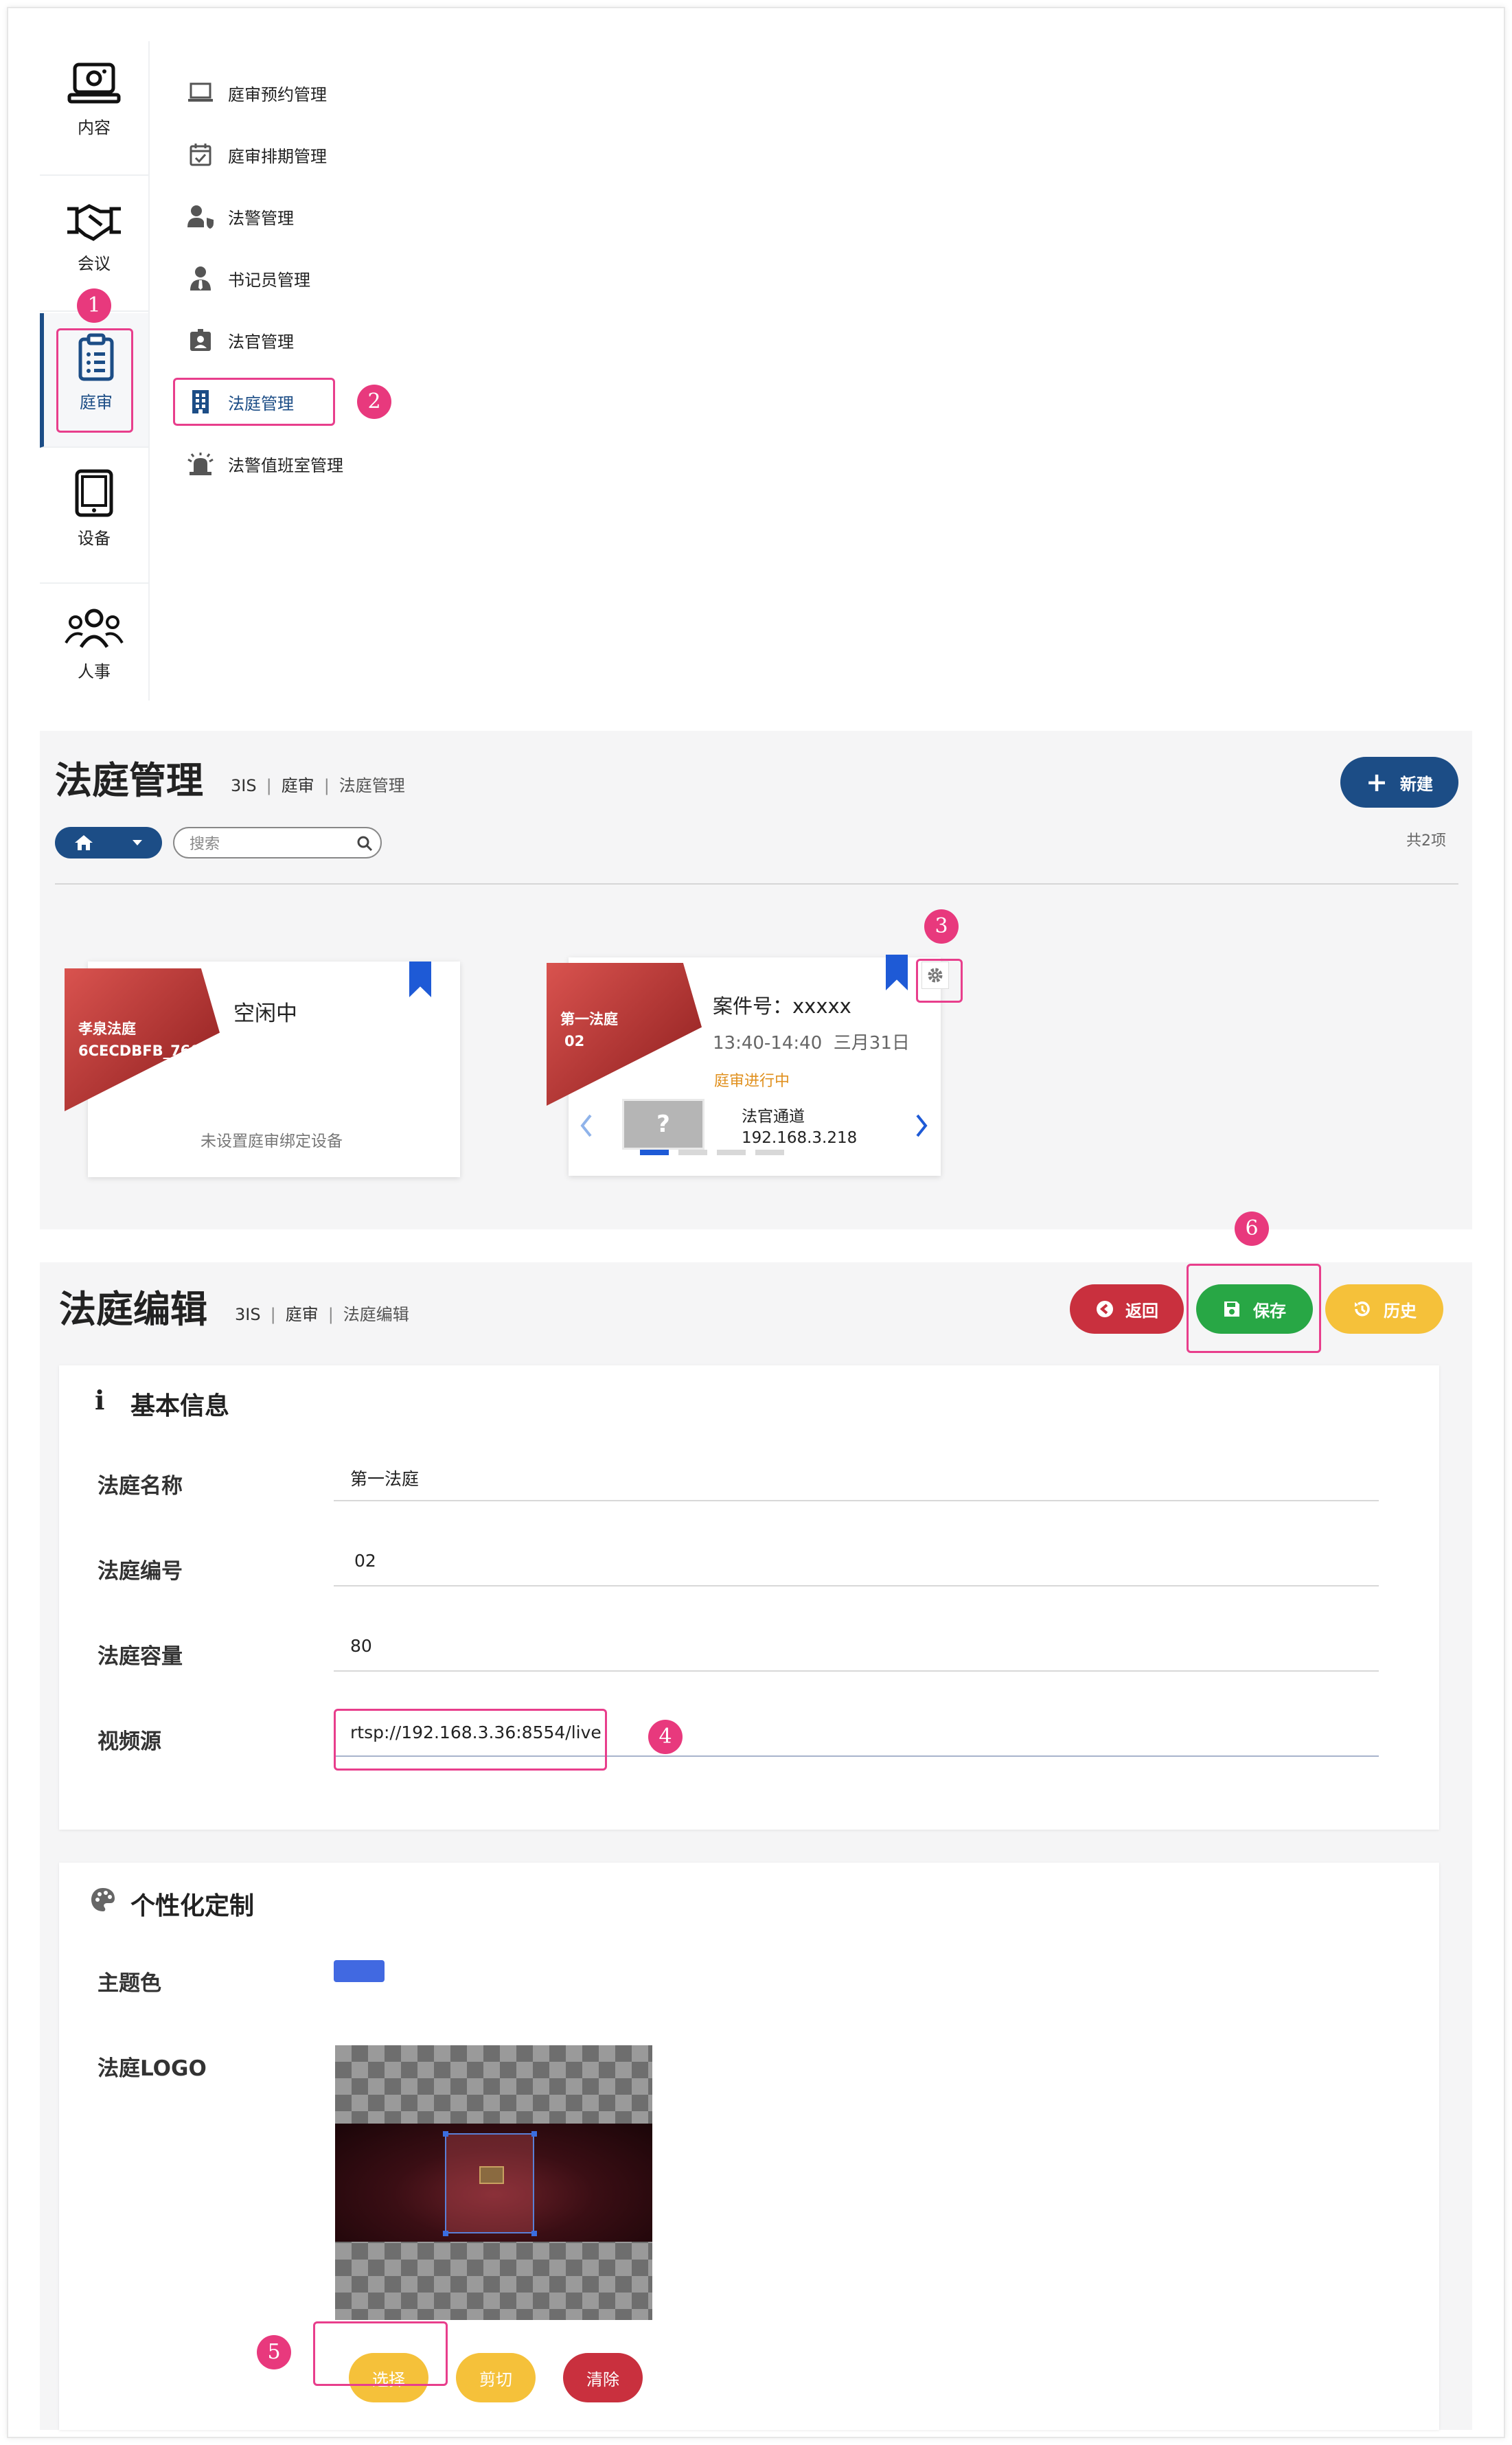 Image resolution: width=1512 pixels, height=2445 pixels. Describe the element at coordinates (140, 1486) in the screenshot. I see `field-label: 法庭名称` at that location.